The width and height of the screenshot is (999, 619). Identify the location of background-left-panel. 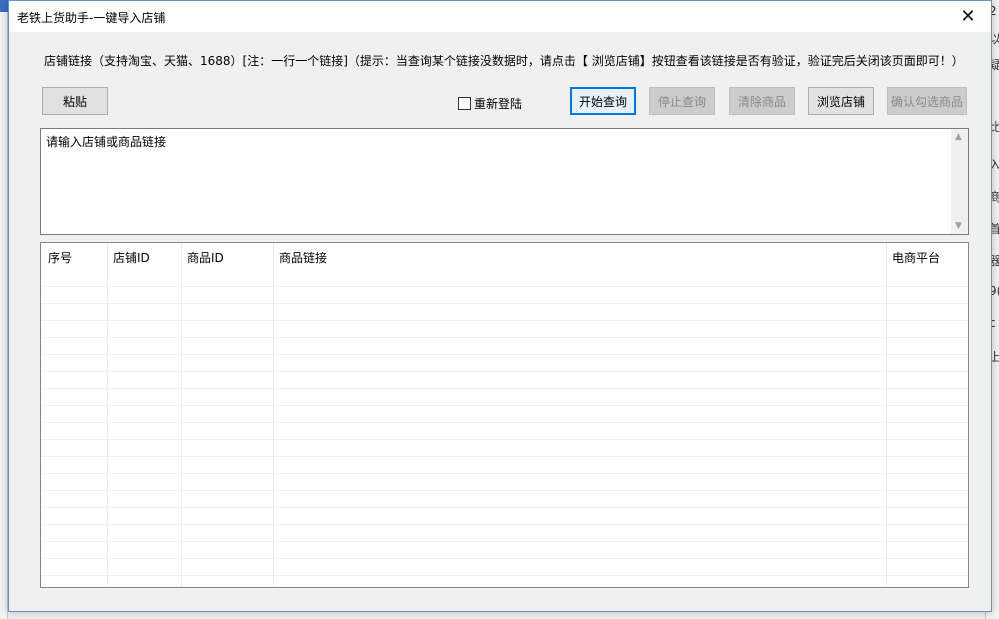
(4, 309).